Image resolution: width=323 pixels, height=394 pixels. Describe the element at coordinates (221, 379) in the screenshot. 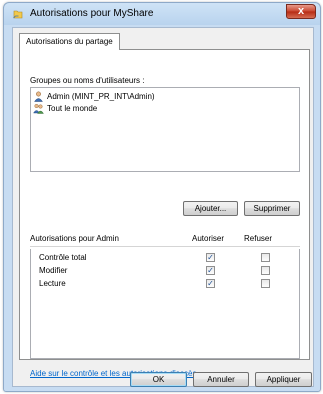

I see `cancel-button: Annuler` at that location.